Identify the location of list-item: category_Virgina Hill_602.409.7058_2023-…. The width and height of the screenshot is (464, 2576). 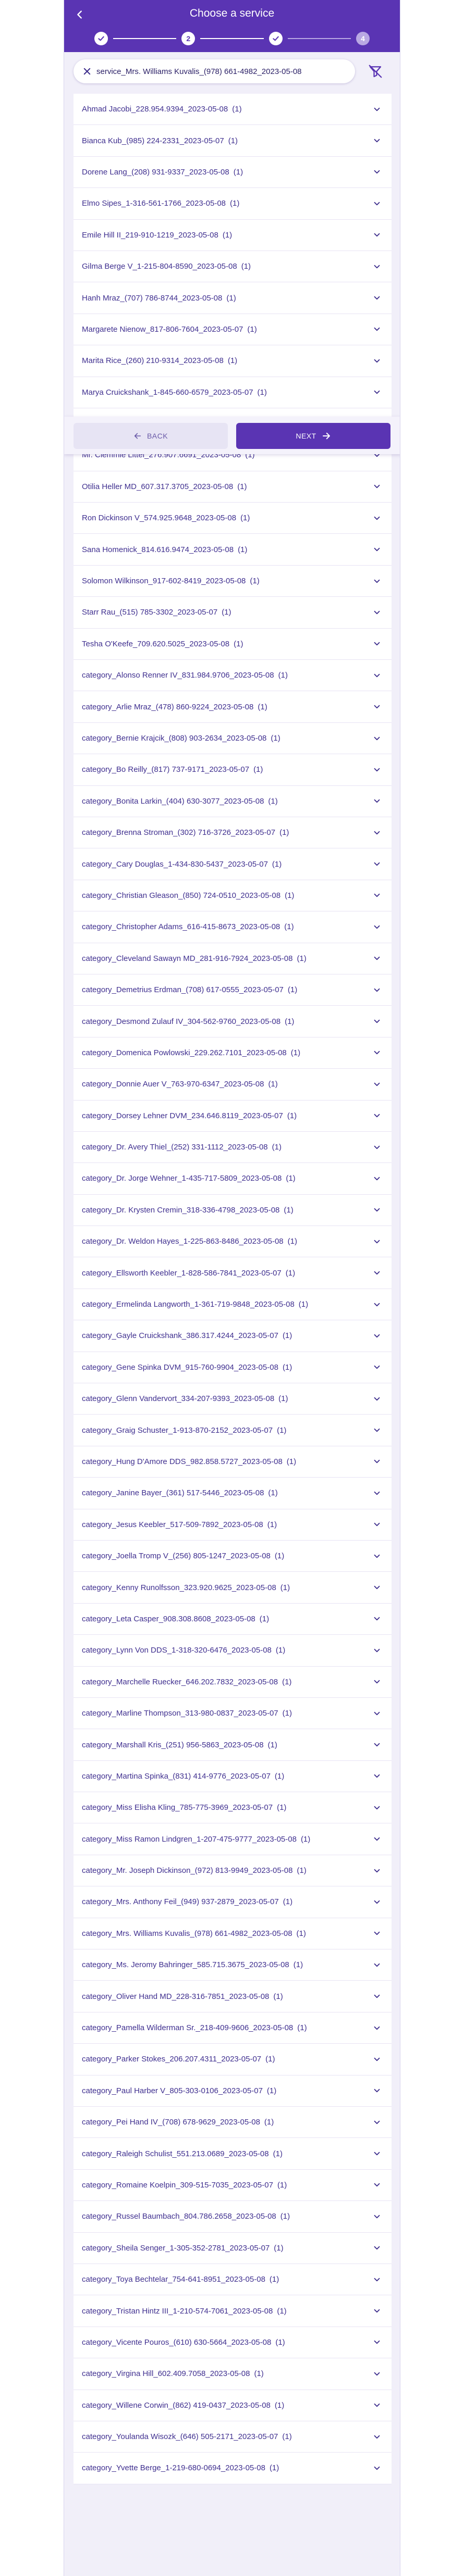
(233, 2374).